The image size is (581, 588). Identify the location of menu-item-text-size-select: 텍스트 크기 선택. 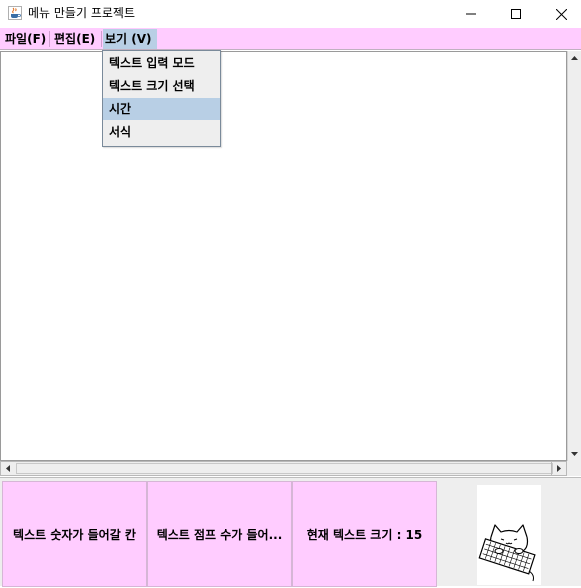
(161, 86).